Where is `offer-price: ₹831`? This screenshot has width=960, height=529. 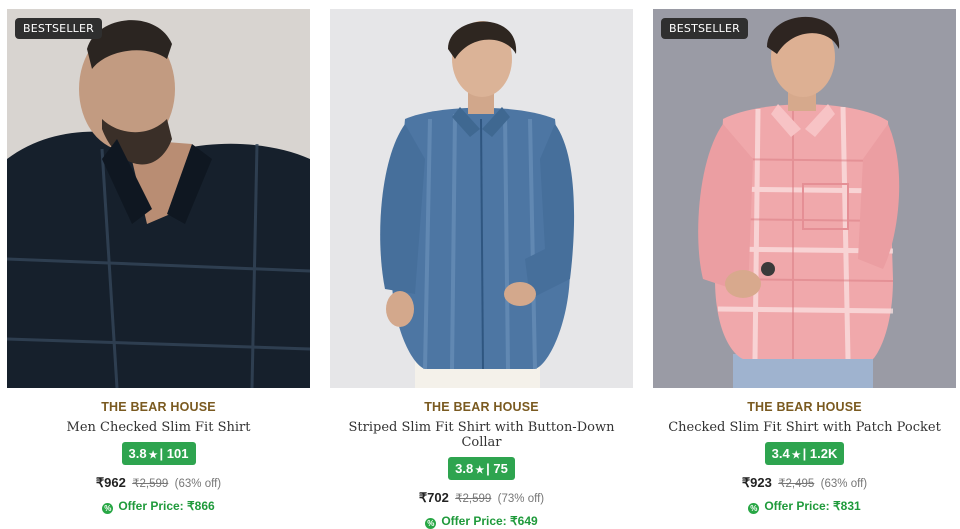
offer-price: ₹831 is located at coordinates (847, 506).